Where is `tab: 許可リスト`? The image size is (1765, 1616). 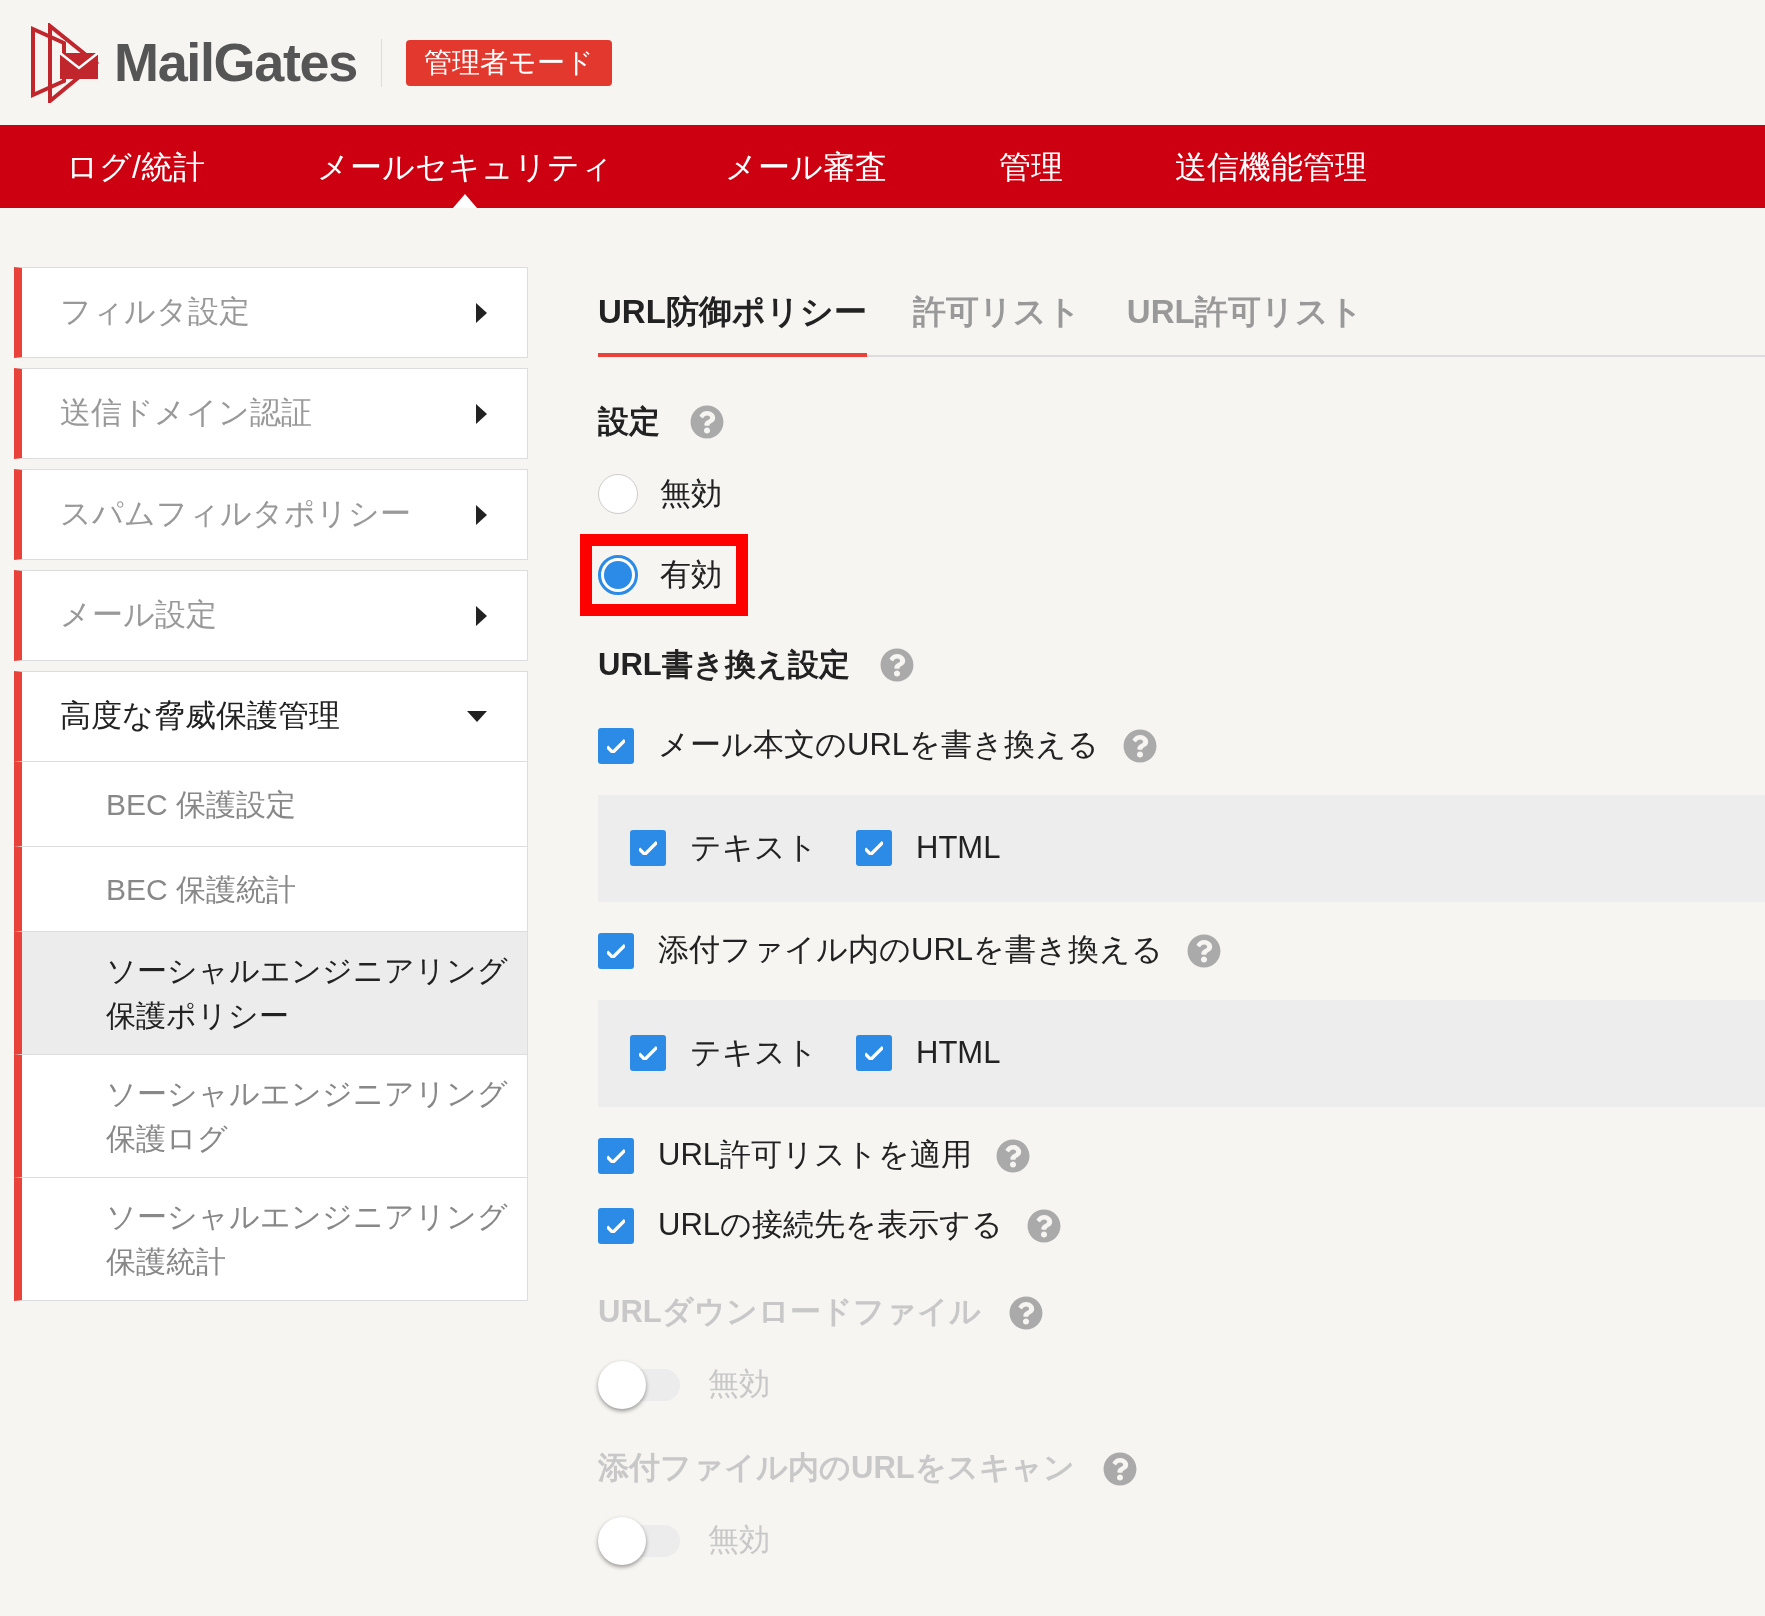 tab: 許可リスト is located at coordinates (996, 320).